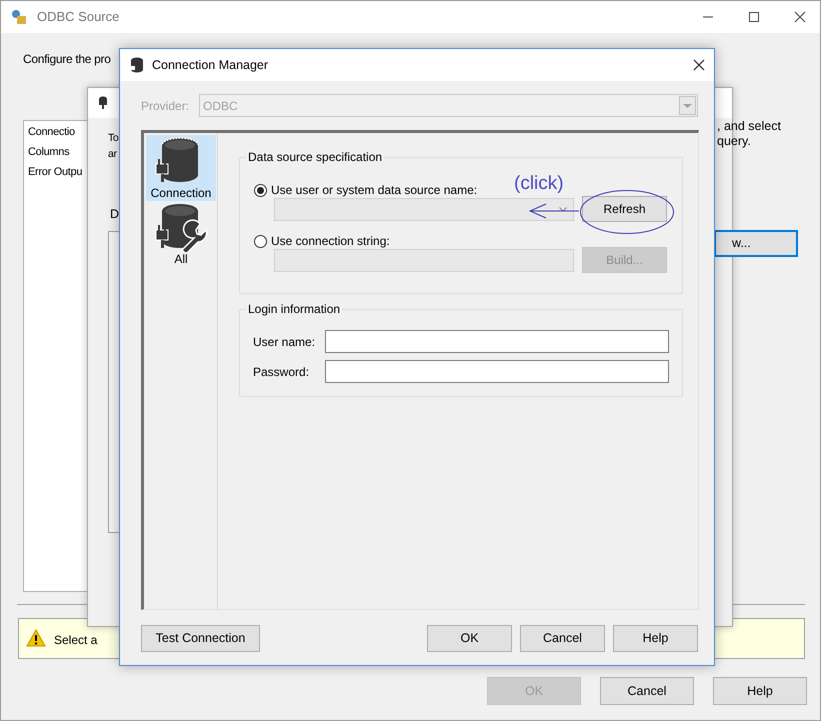 This screenshot has height=721, width=821. What do you see at coordinates (374, 190) in the screenshot?
I see `radio-label: Use user or system data source name:` at bounding box center [374, 190].